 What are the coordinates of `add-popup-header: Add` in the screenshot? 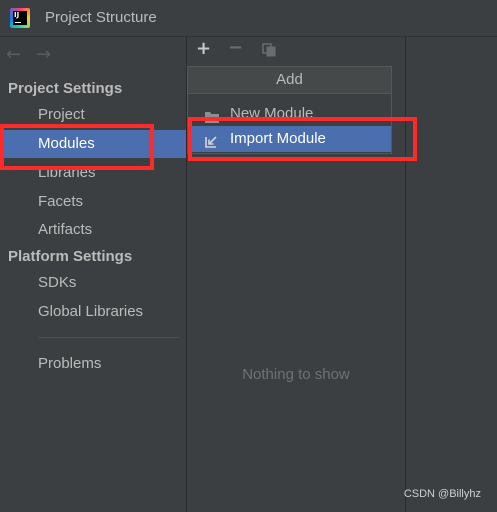 It's located at (289, 80).